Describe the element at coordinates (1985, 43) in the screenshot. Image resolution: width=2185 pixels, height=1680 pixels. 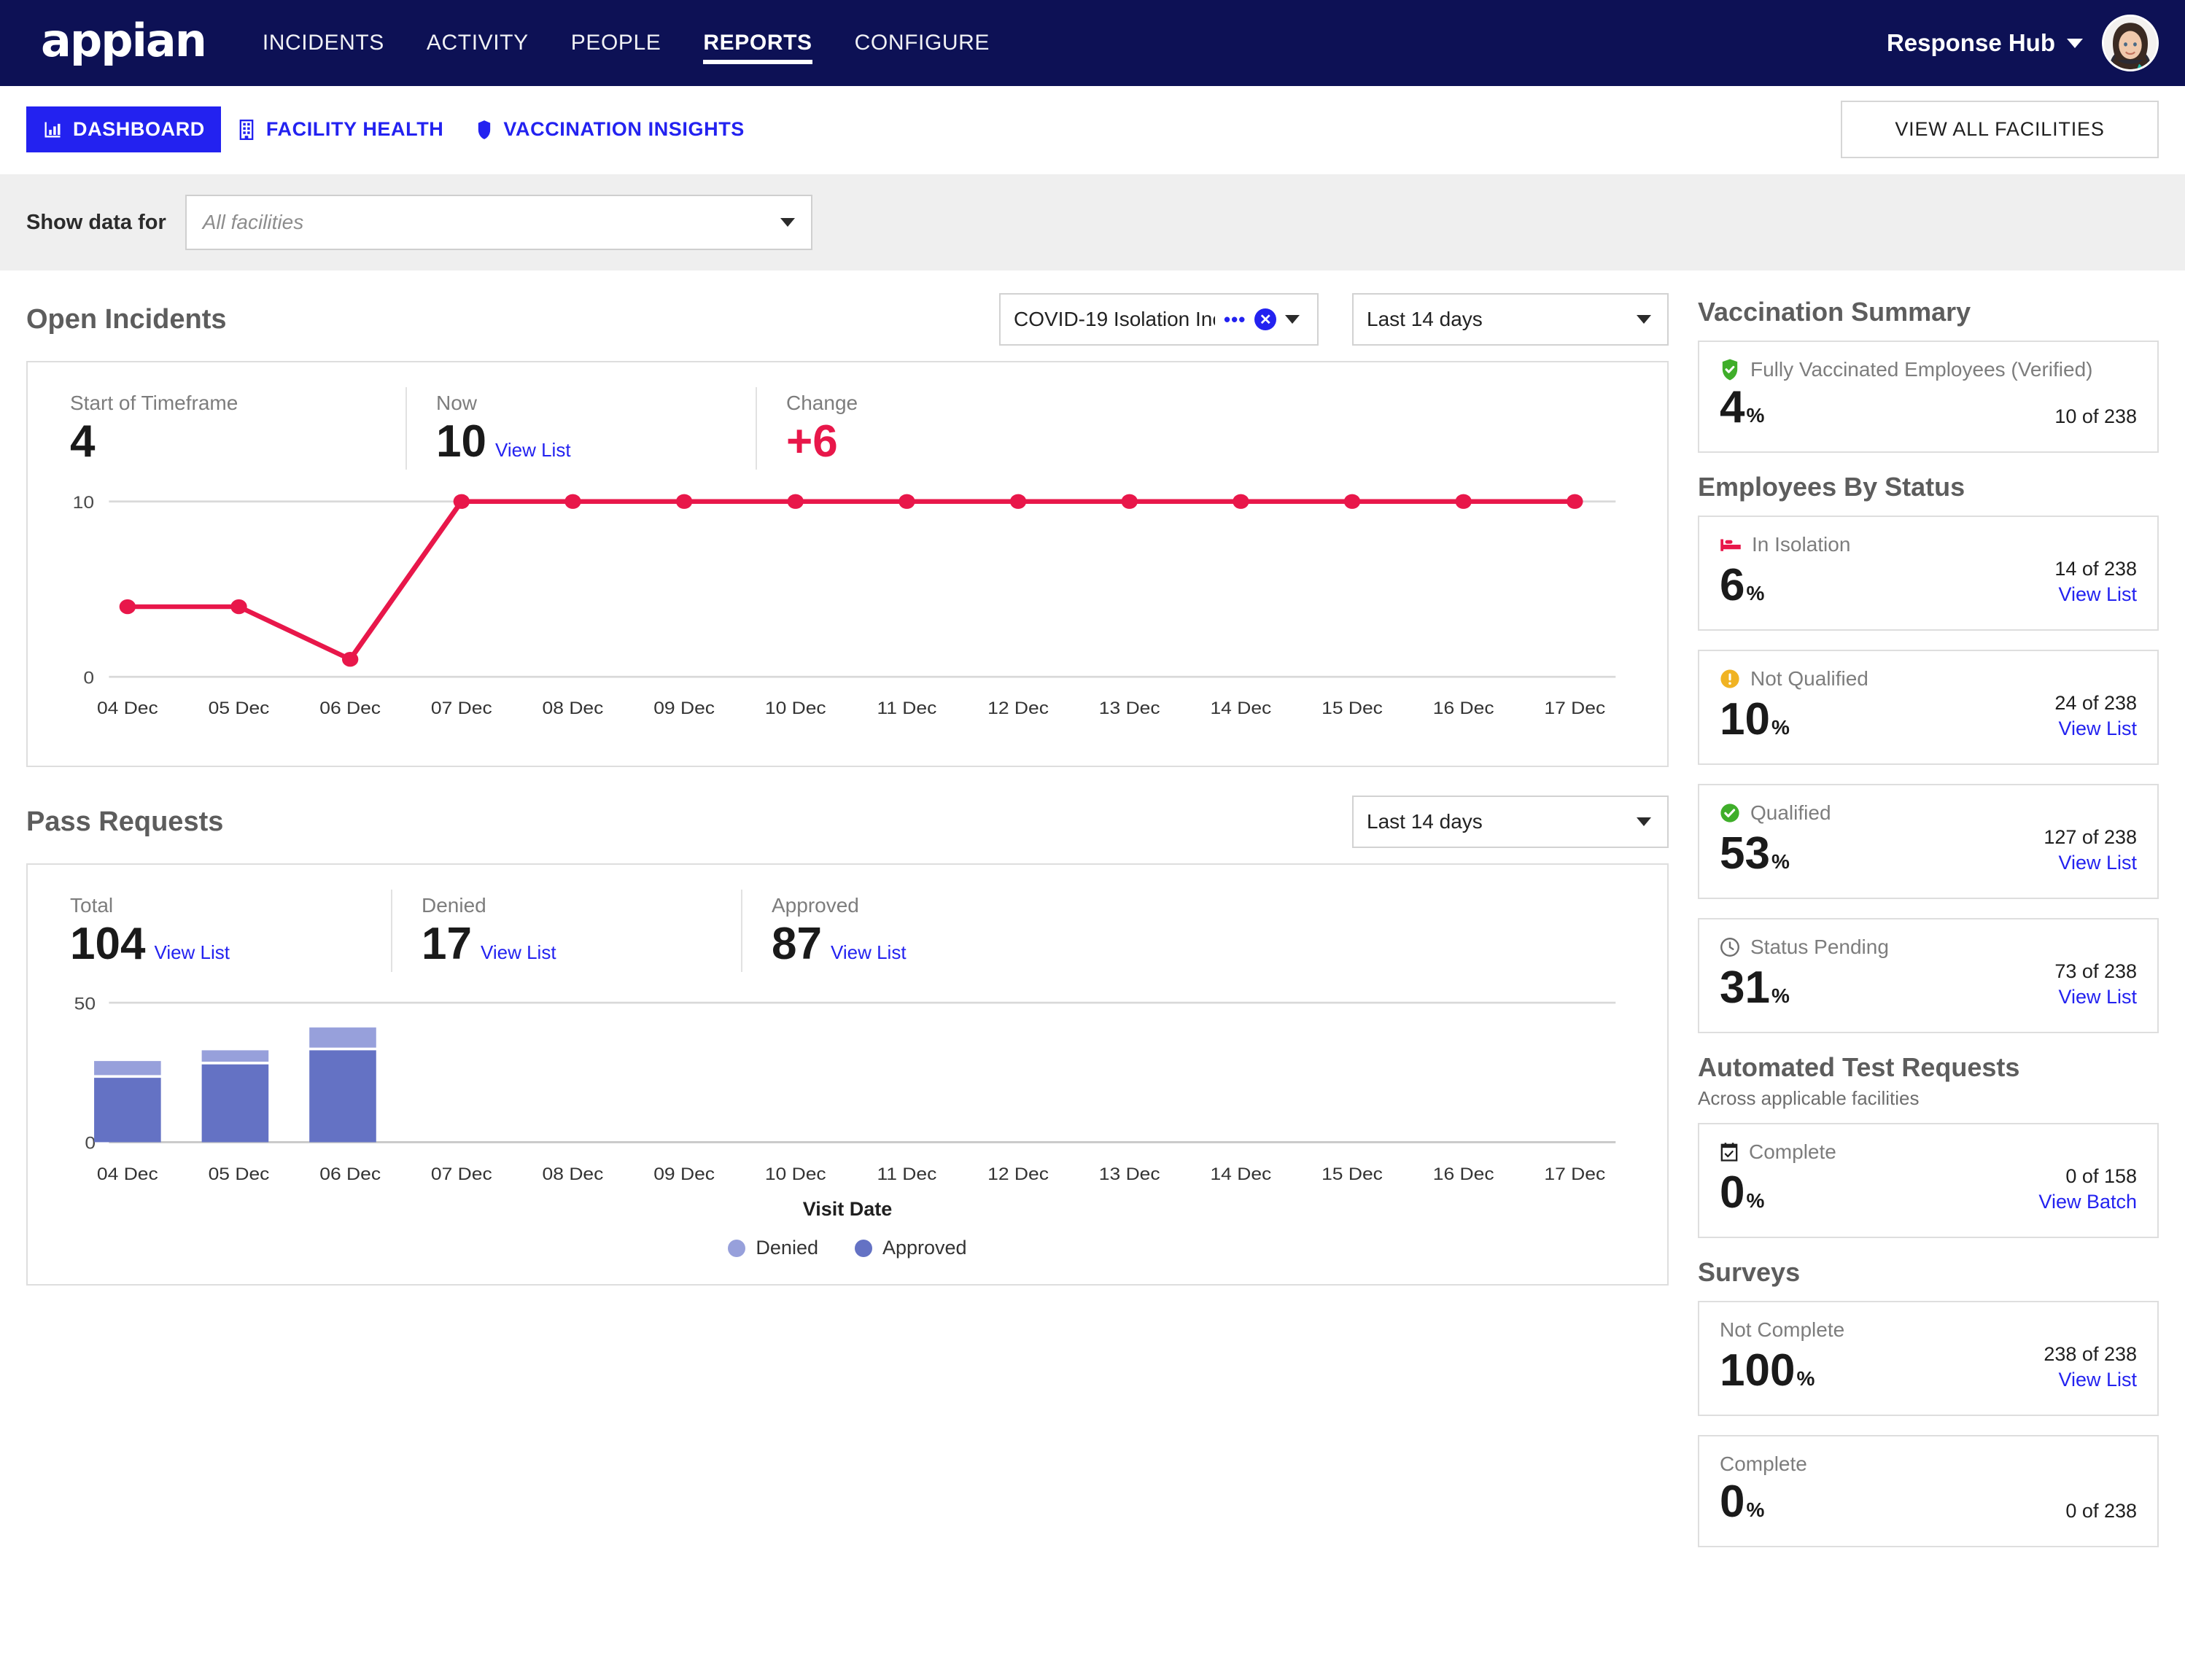
I see `site-switcher: Response Hub` at that location.